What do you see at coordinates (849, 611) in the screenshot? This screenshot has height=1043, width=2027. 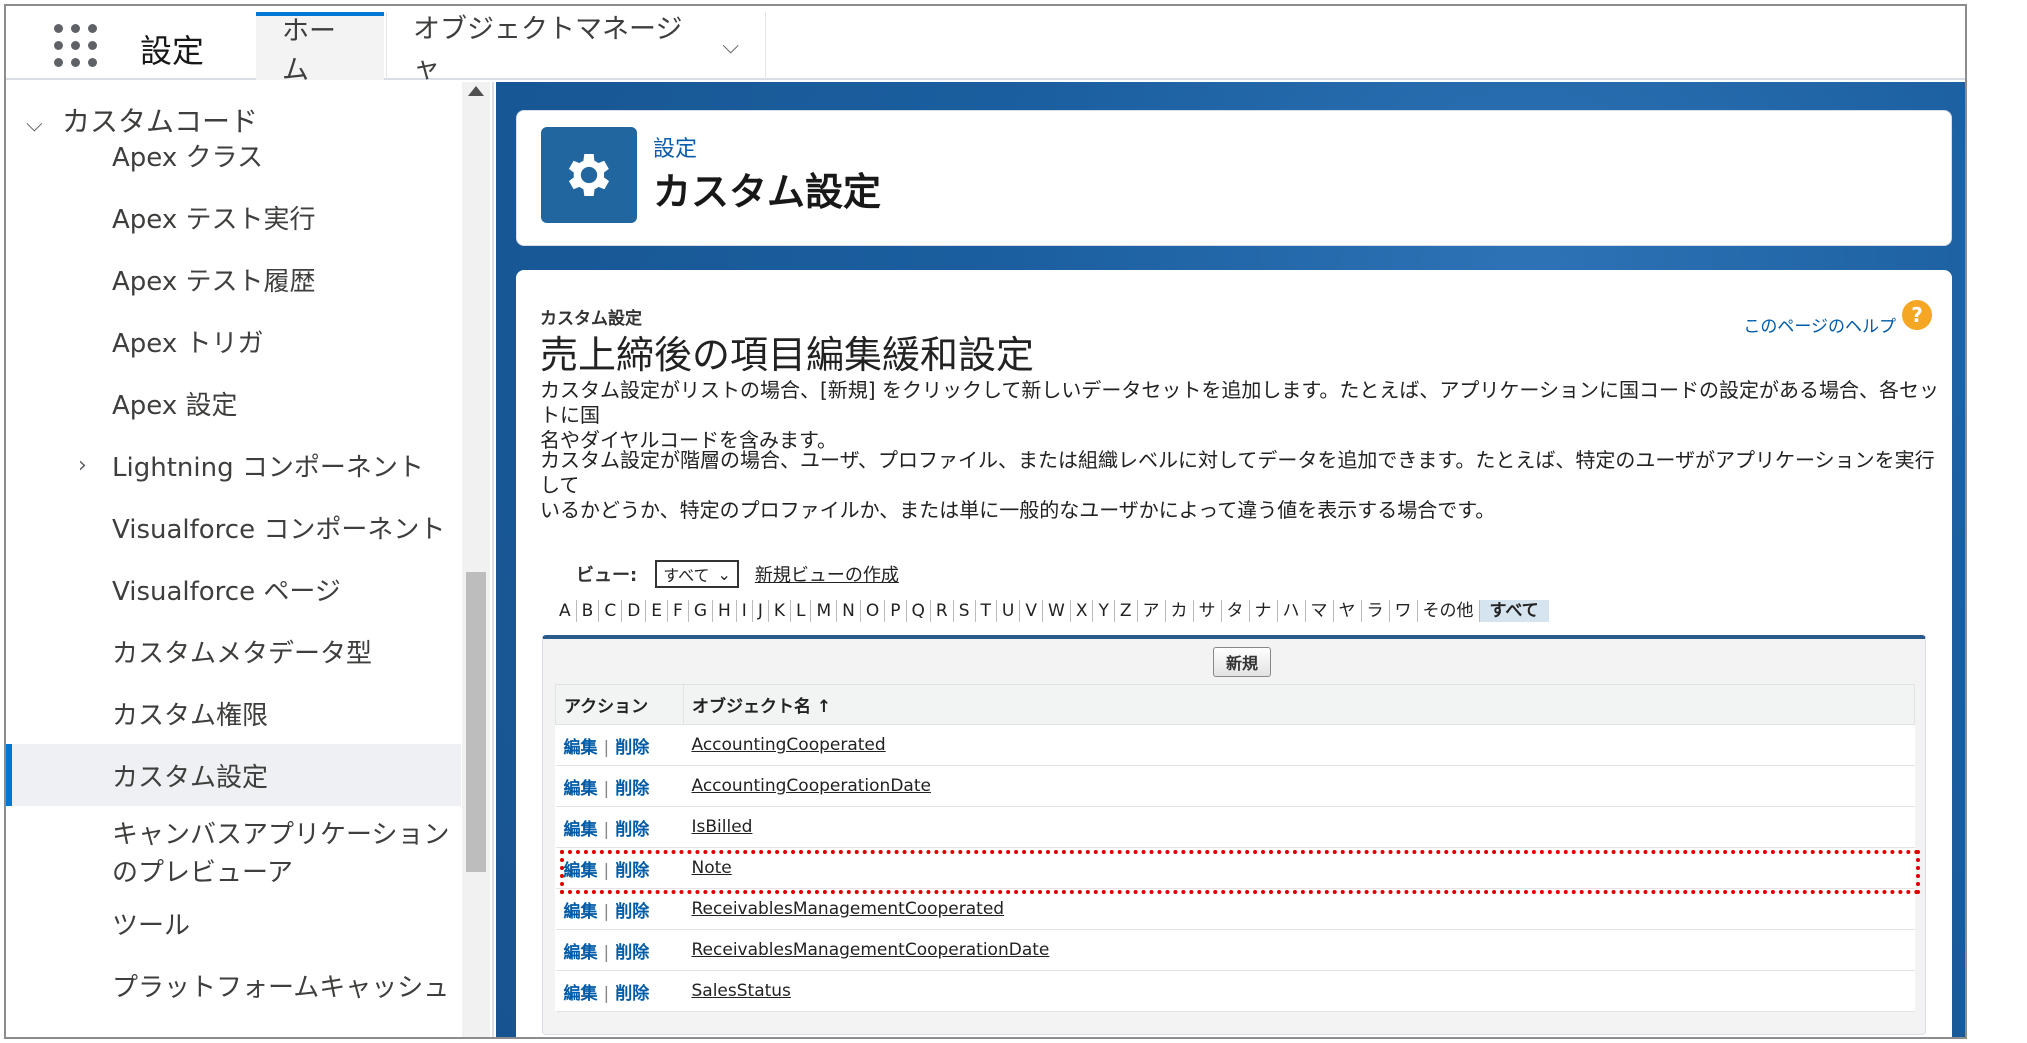 I see `alphabet-filter-item: N` at bounding box center [849, 611].